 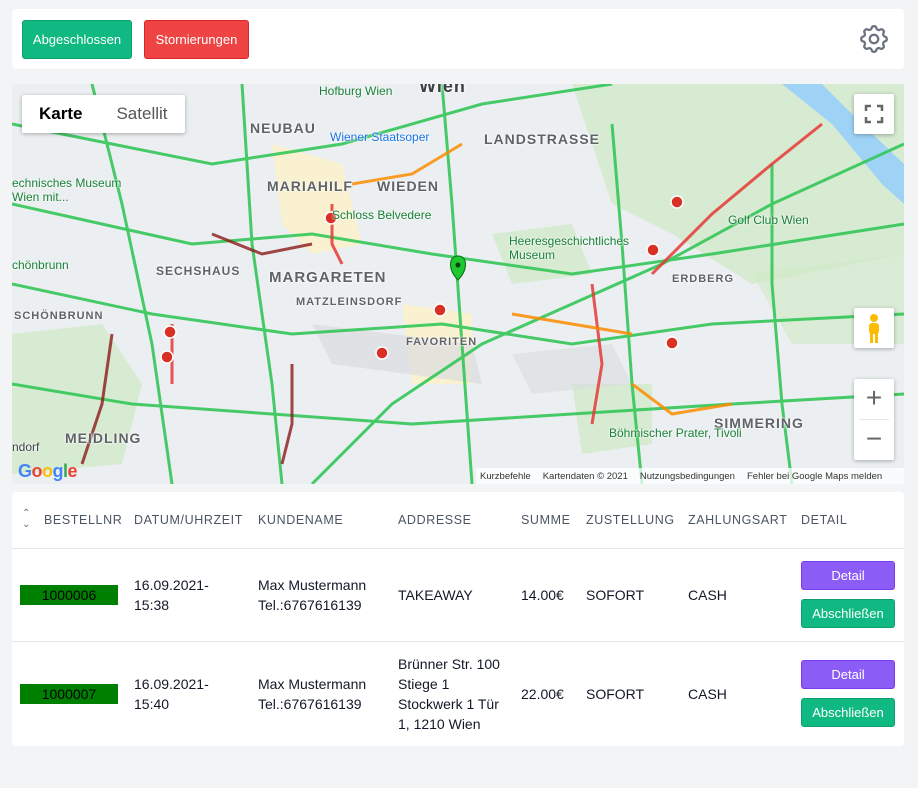 I want to click on header-address: ADDRESSE, so click(x=451, y=520).